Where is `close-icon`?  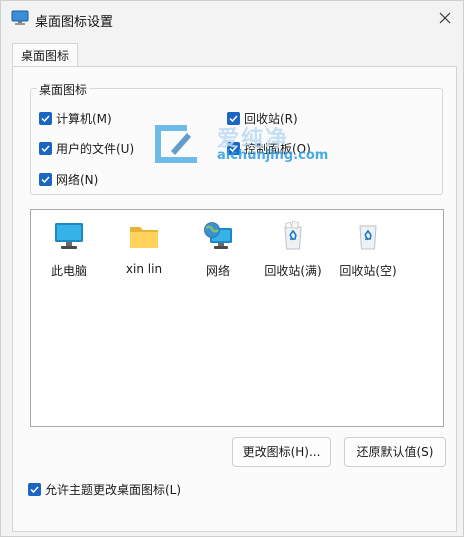 close-icon is located at coordinates (445, 18).